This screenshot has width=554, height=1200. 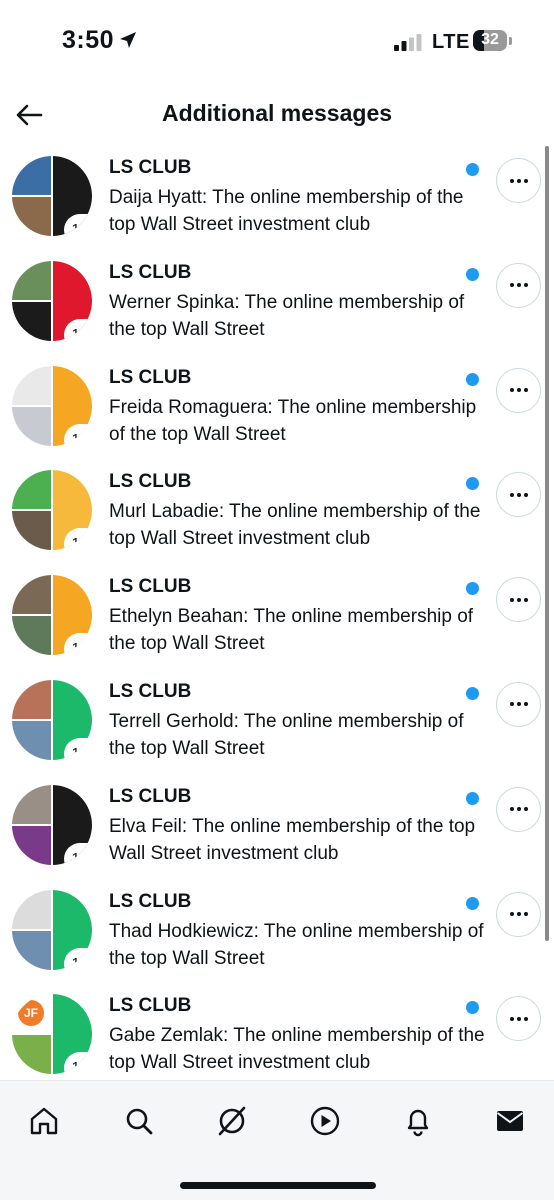 I want to click on battery-icon: 32, so click(x=493, y=41).